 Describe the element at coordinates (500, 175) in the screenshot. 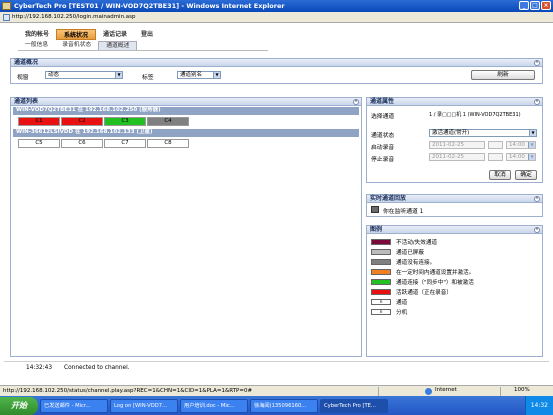

I see `cancel-button: 取消` at that location.